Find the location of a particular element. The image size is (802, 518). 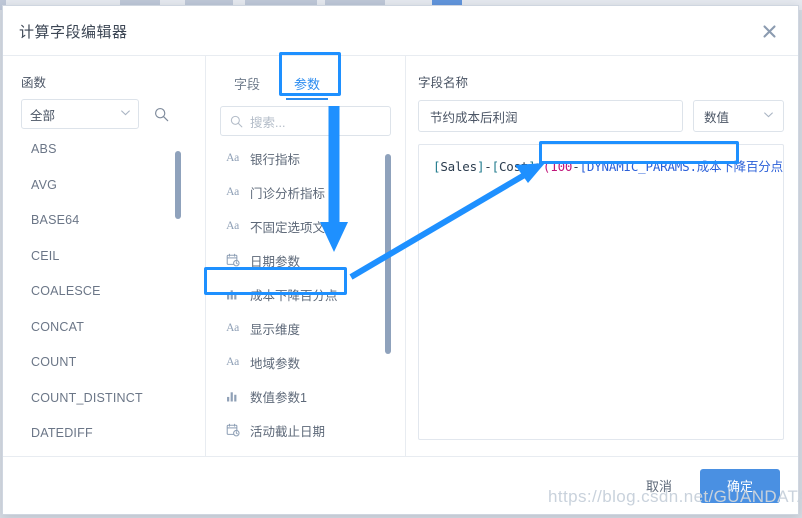

tab-params: 参数 is located at coordinates (307, 86).